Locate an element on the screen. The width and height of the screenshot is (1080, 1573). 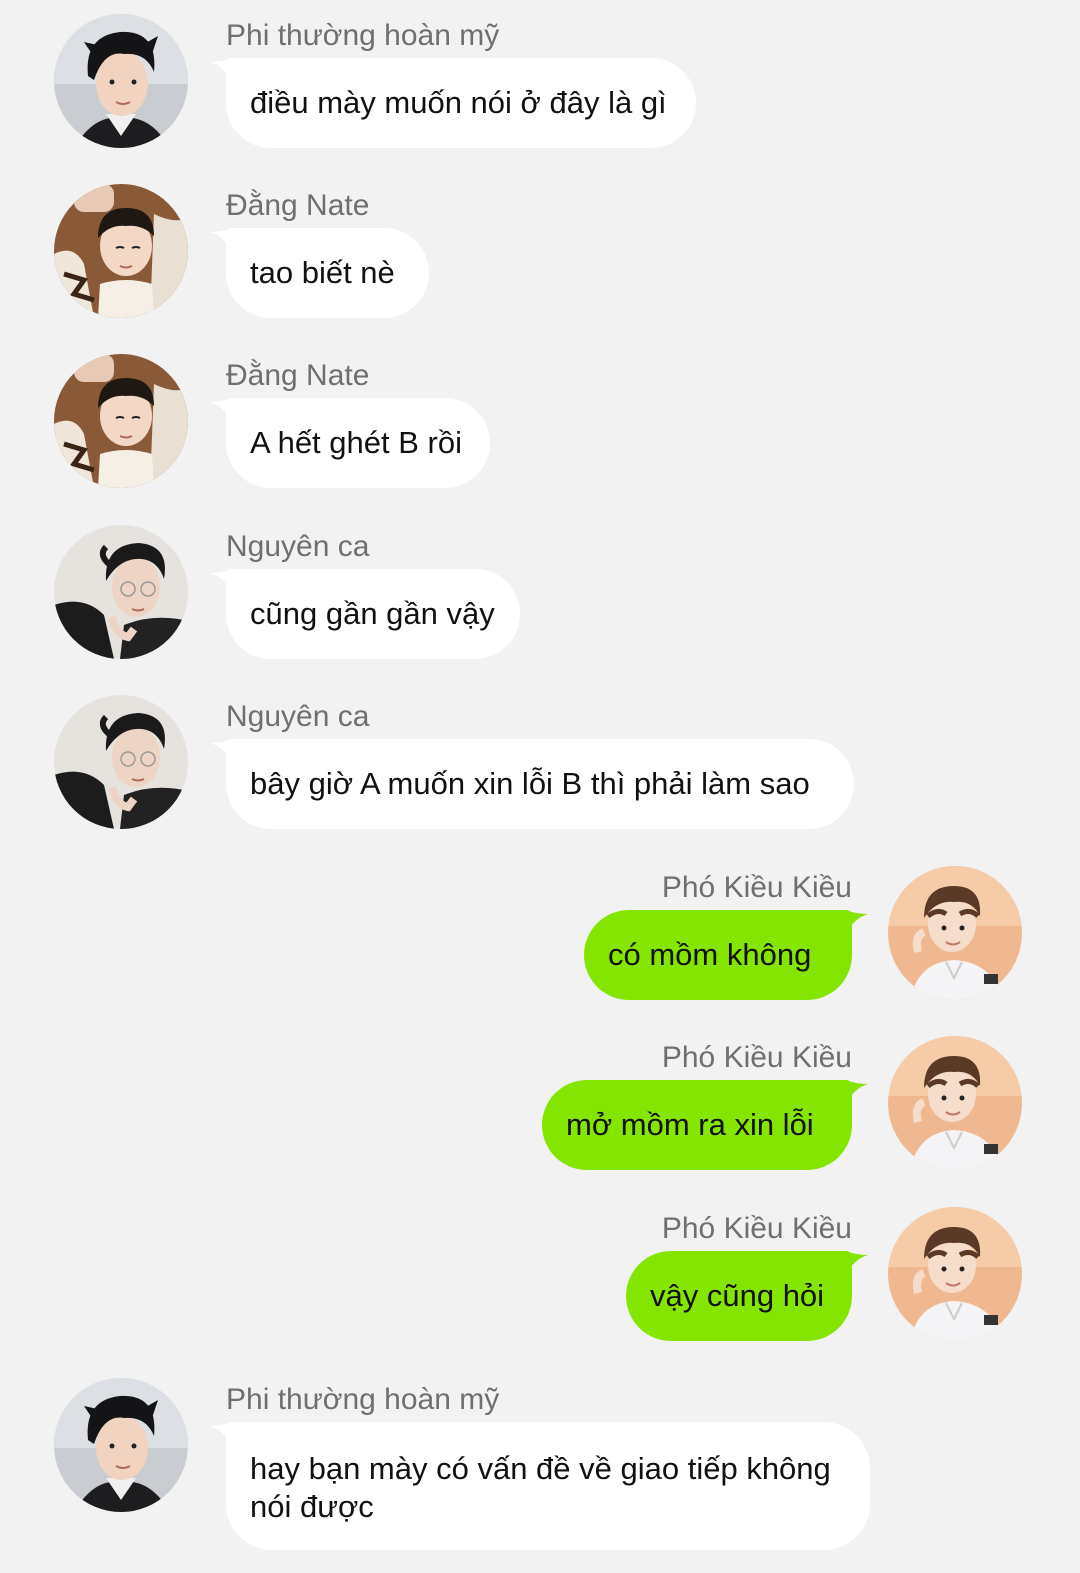
message-bubble: cũng gần gần vậy is located at coordinates (373, 614).